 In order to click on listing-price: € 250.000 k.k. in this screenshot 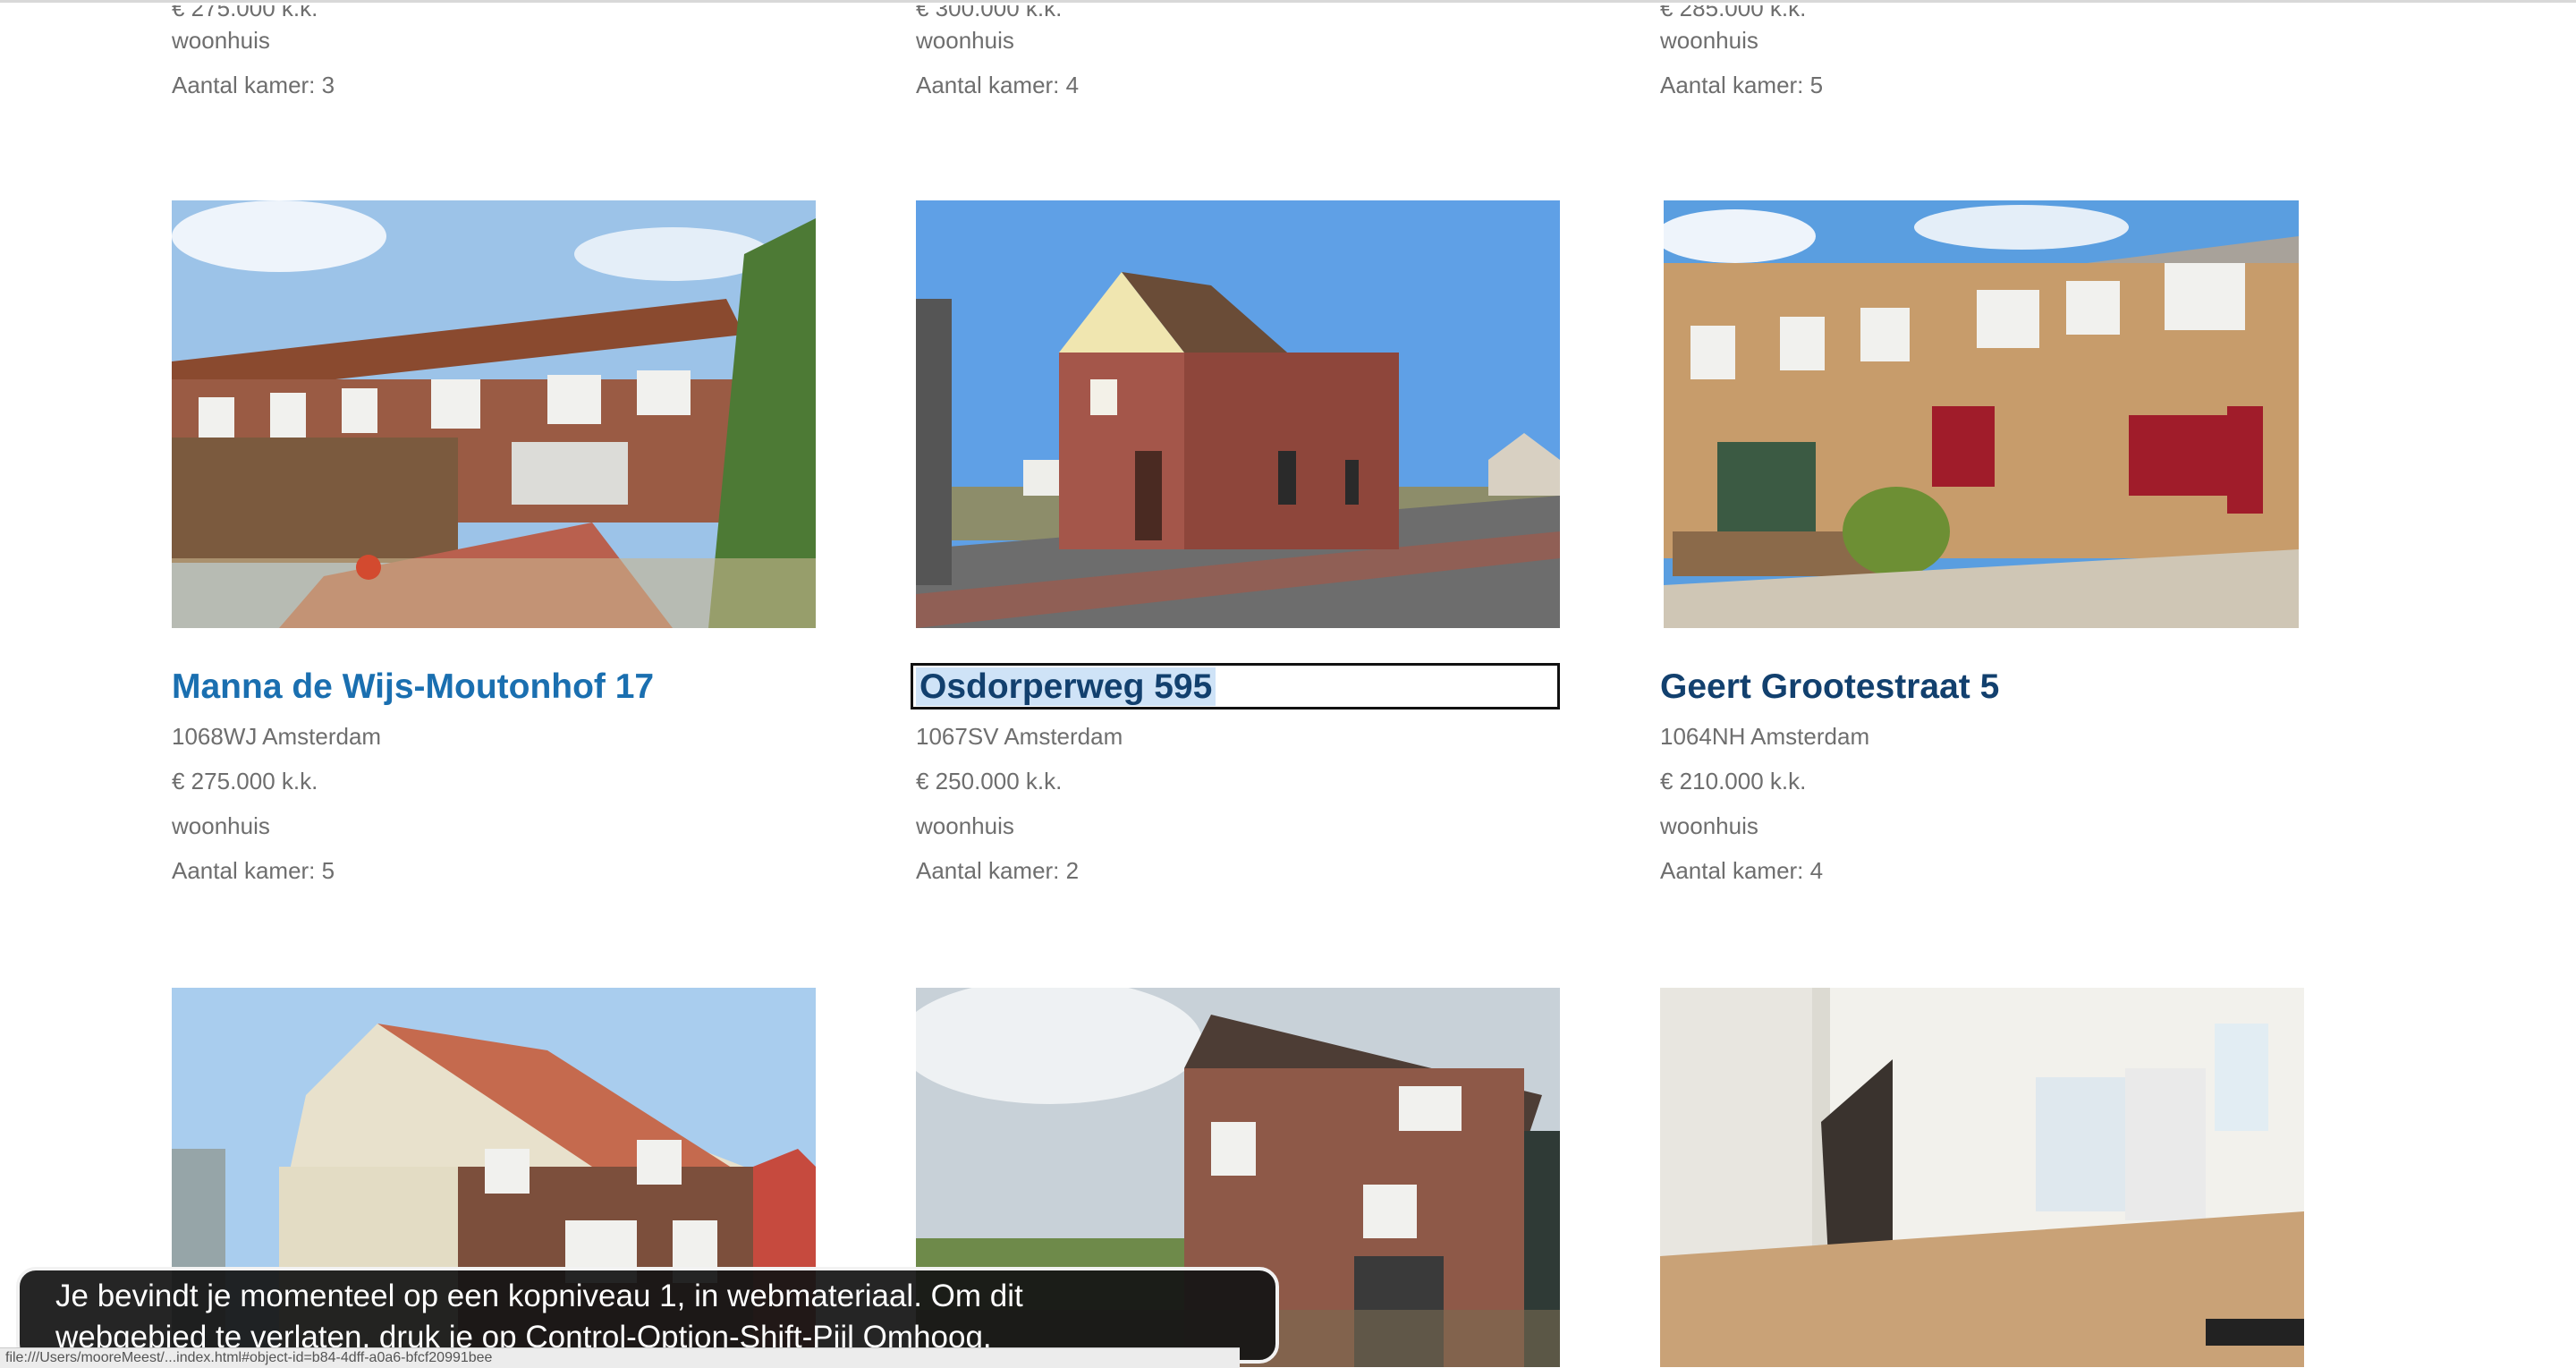, I will do `click(989, 781)`.